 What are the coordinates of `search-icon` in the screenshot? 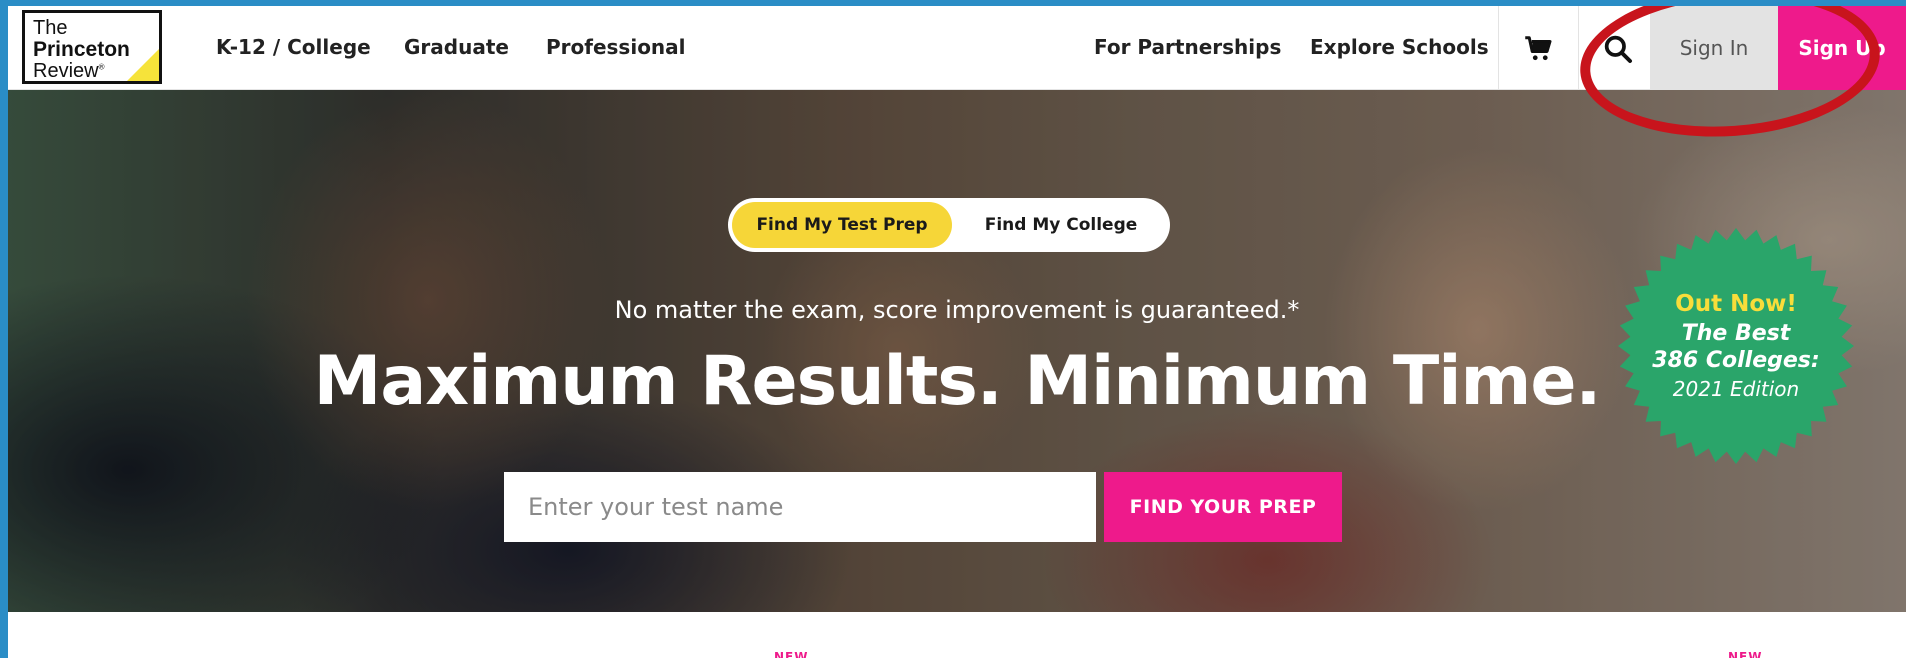 It's located at (1618, 49).